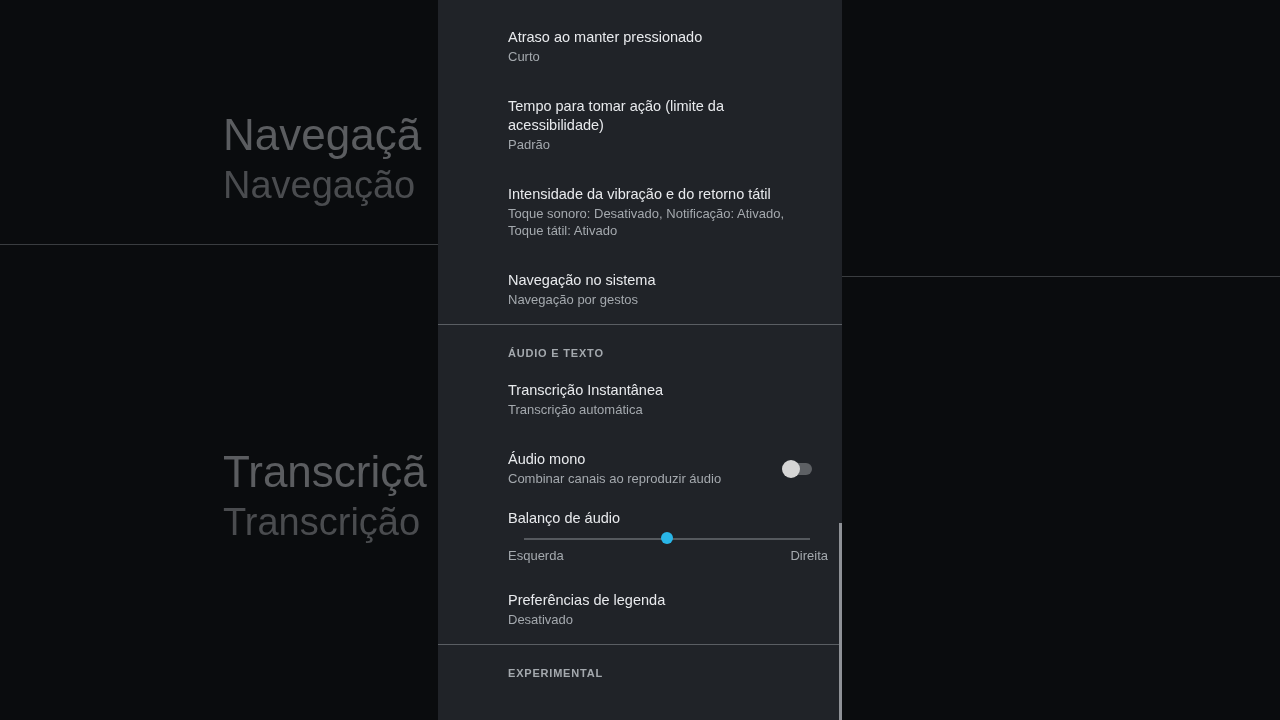 Image resolution: width=1280 pixels, height=720 pixels. I want to click on setting-title: Transcrição Instantânea, so click(660, 390).